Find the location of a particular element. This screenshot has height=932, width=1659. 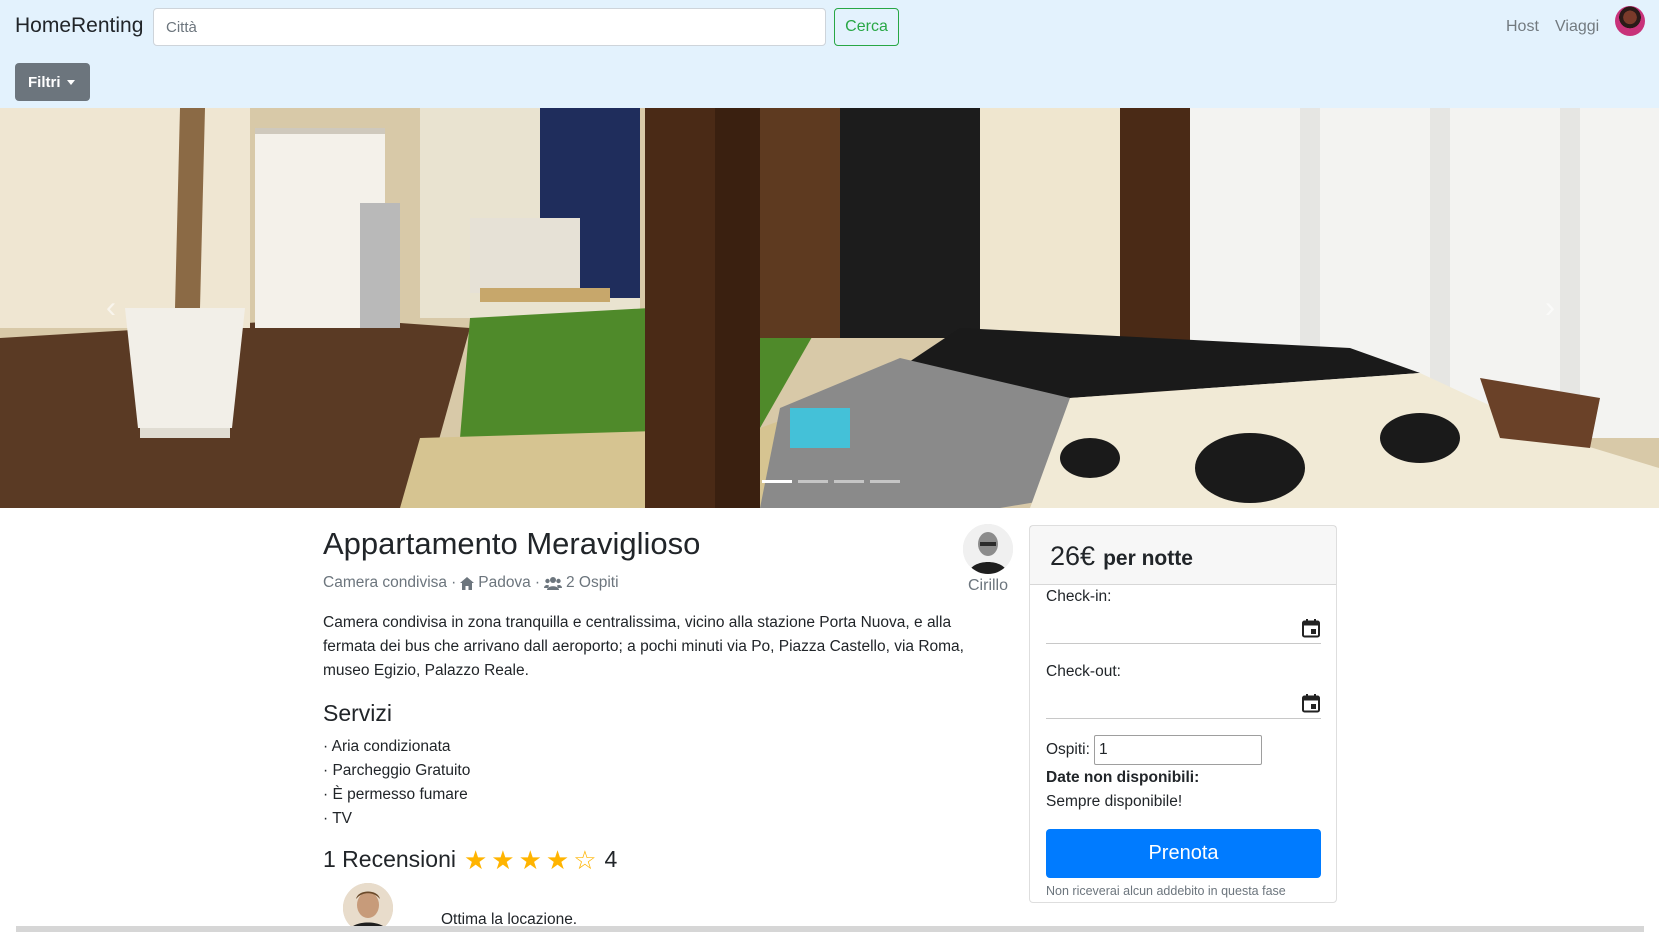

home-icon is located at coordinates (467, 583).